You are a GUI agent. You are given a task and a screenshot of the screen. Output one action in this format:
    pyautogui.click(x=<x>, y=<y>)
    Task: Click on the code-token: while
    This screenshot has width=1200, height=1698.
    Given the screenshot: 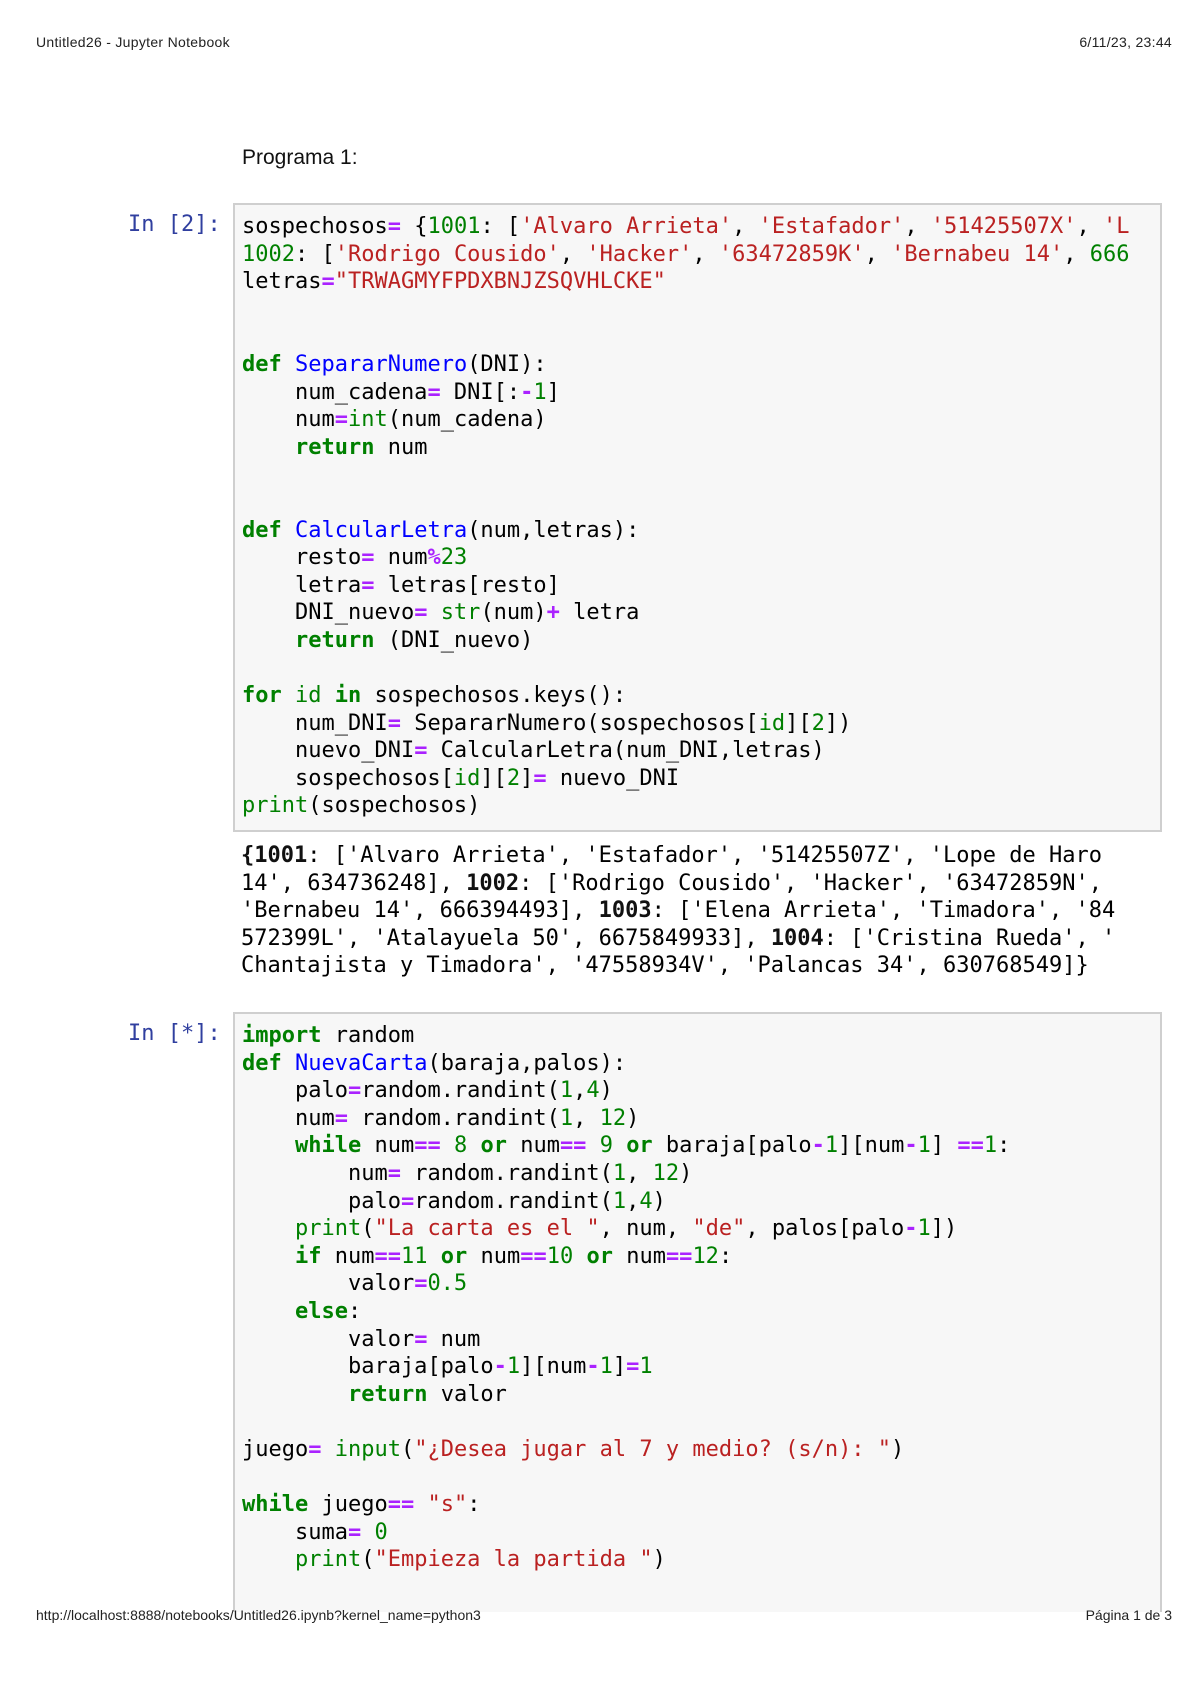 What is the action you would take?
    pyautogui.click(x=328, y=1146)
    